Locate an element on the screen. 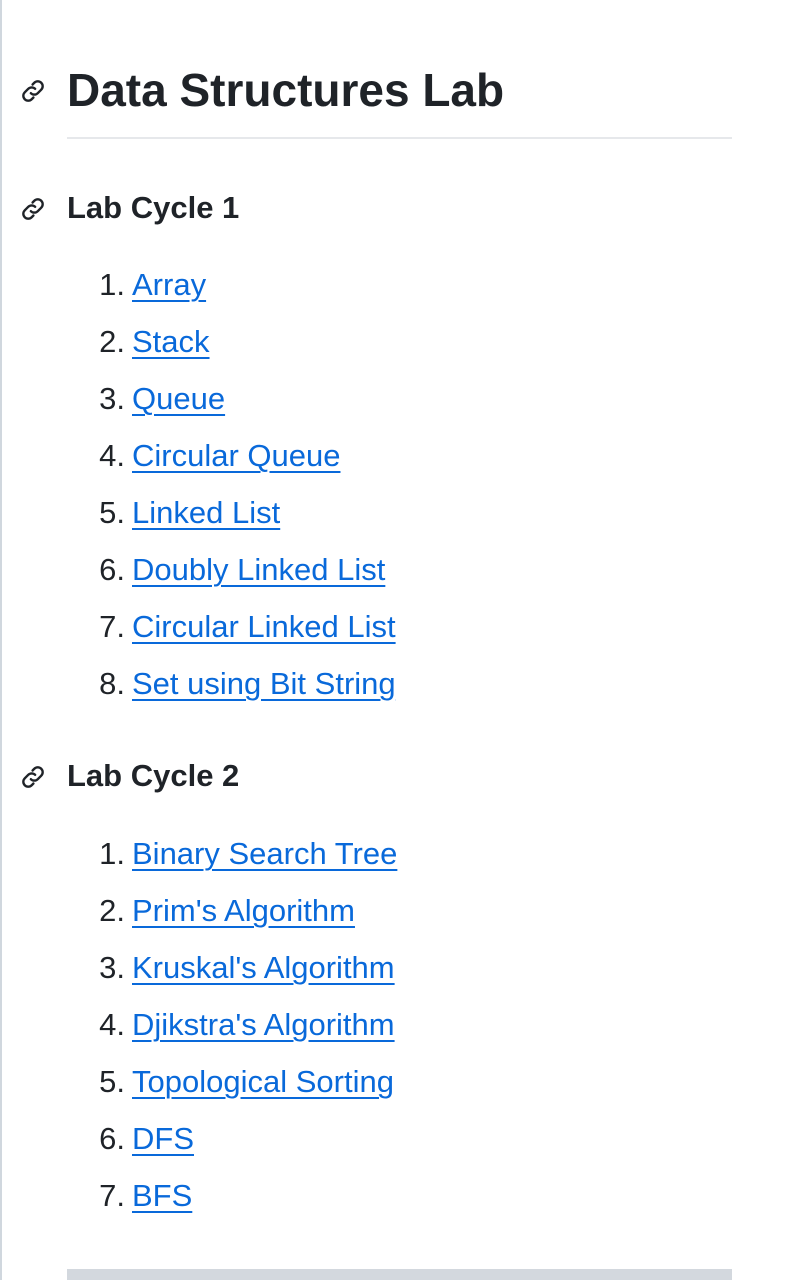  lab-link-circular-queue: Circular Queue is located at coordinates (236, 456).